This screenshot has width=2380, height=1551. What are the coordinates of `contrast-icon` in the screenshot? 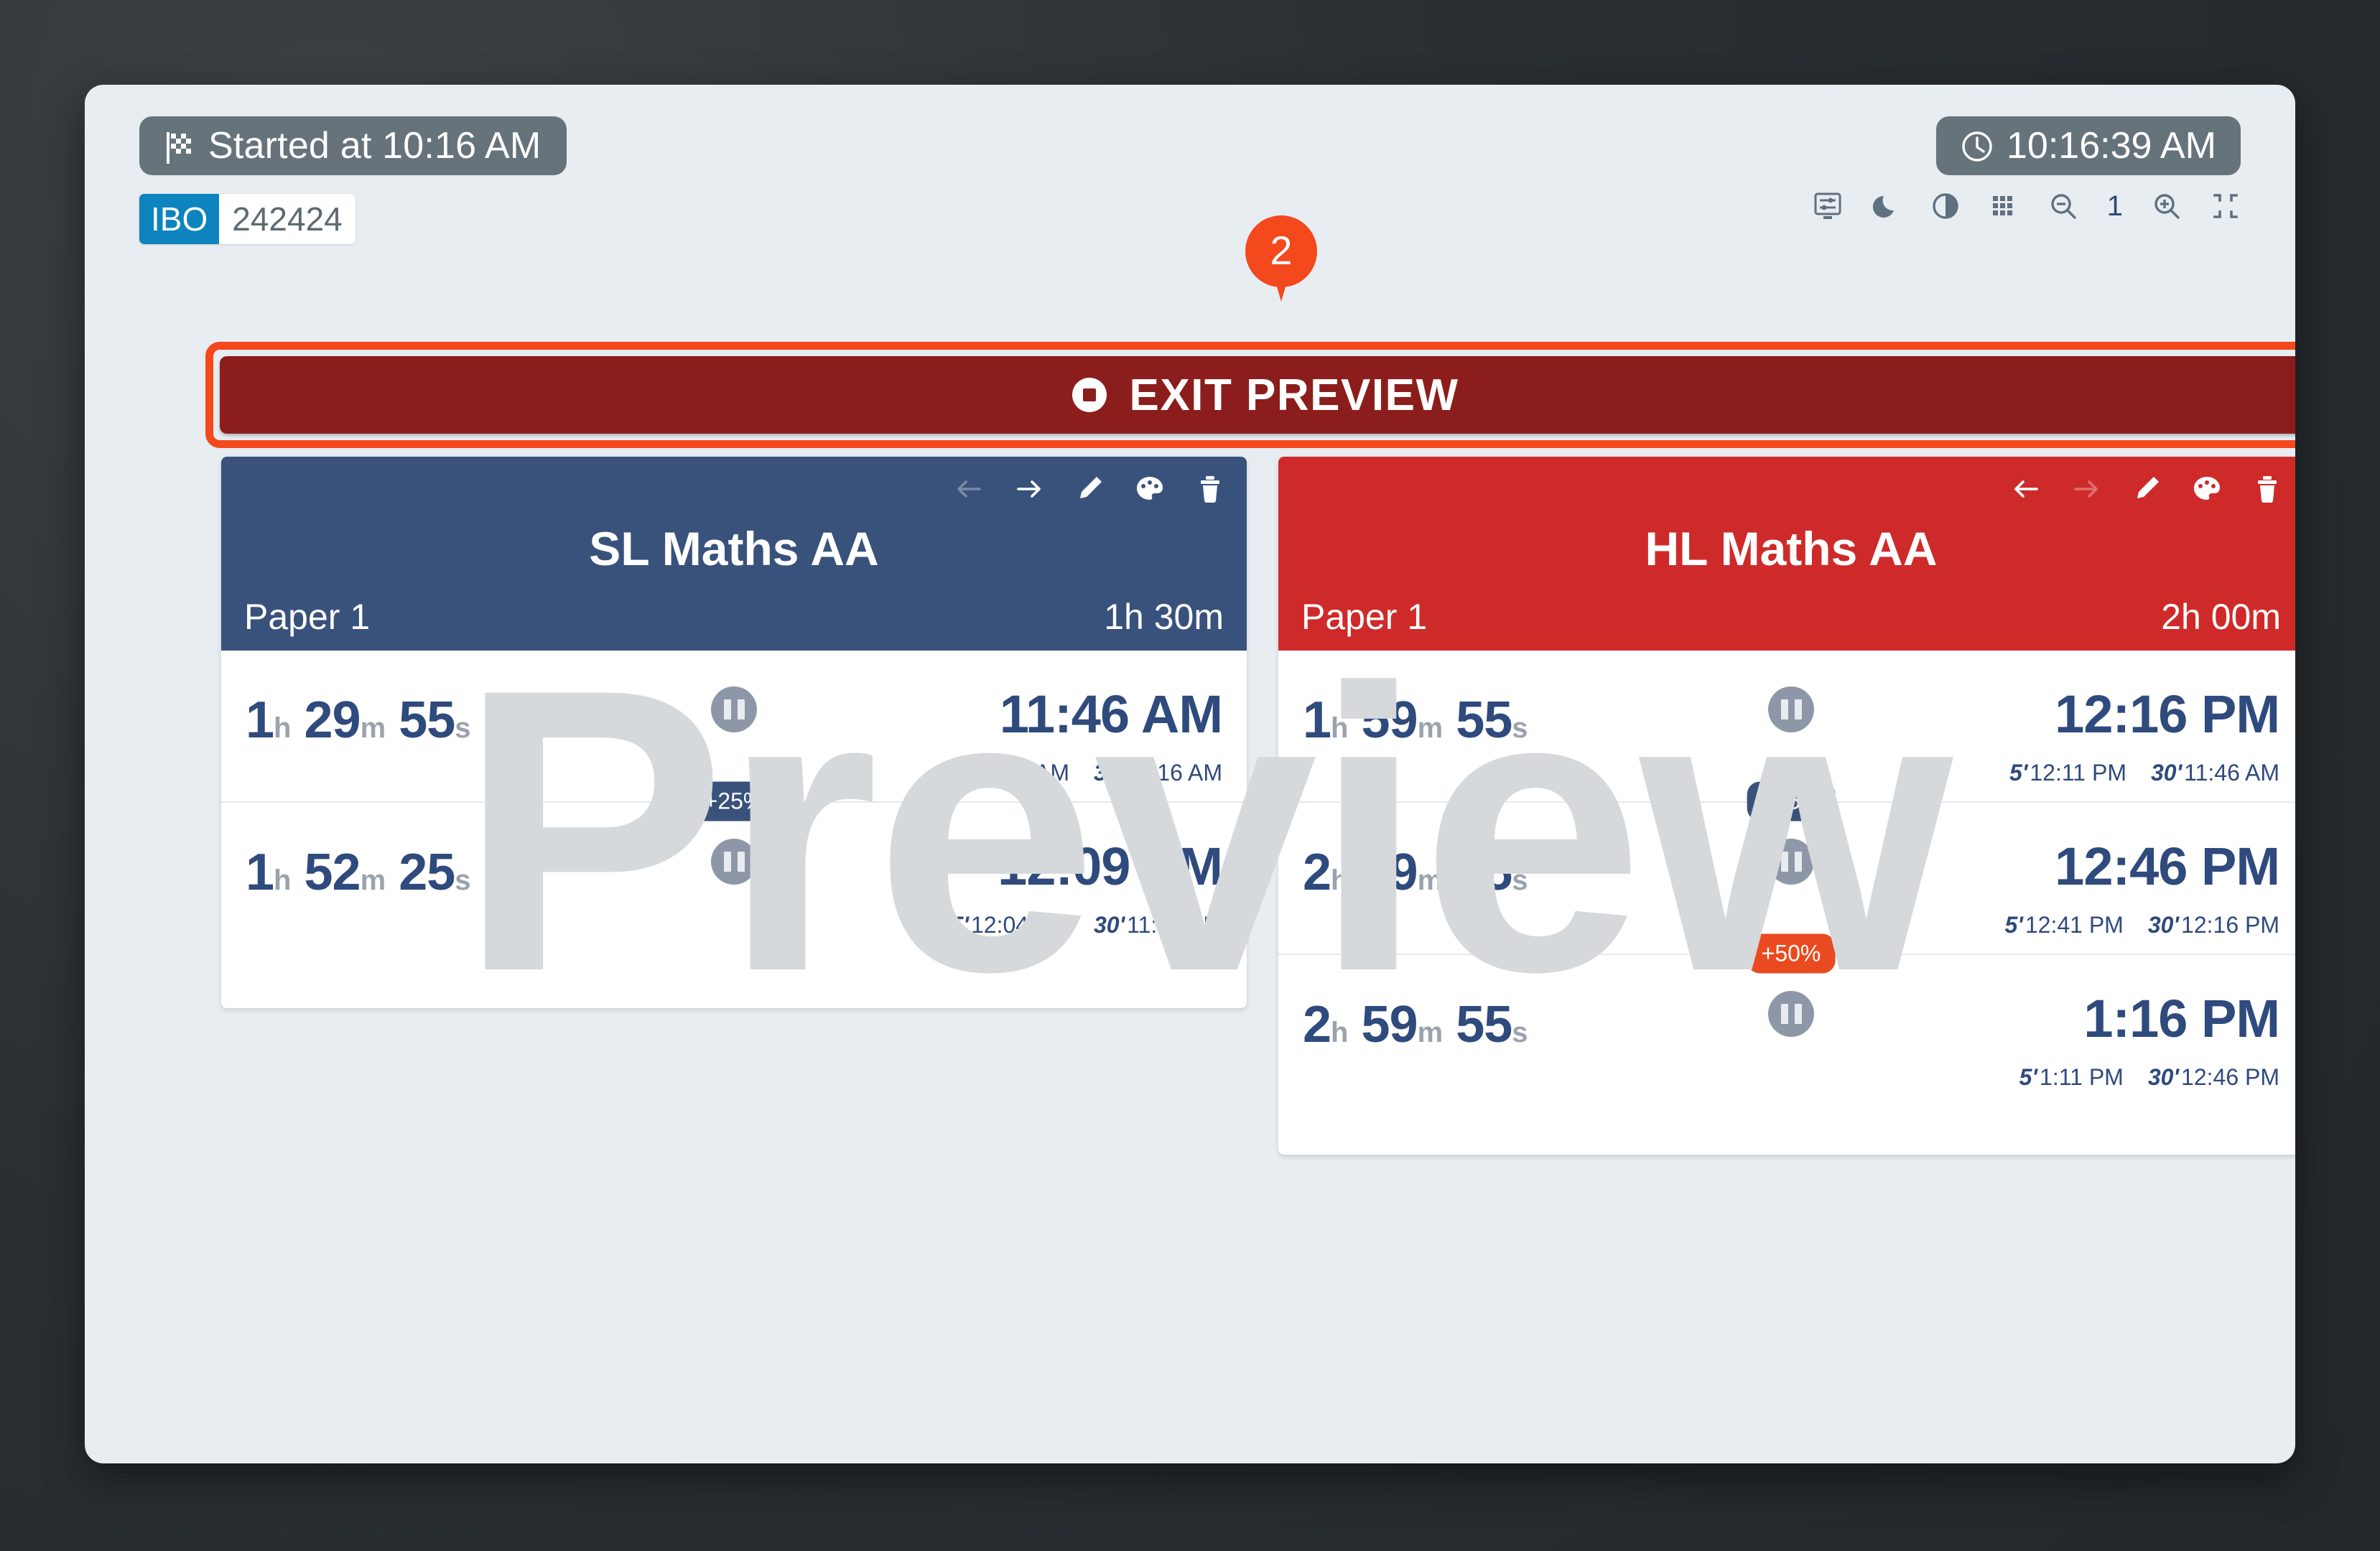 It's located at (1945, 206).